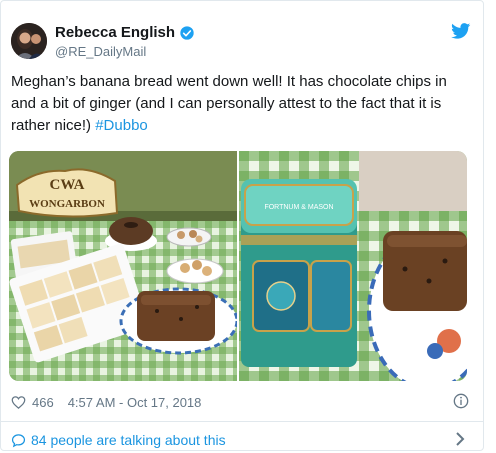 The width and height of the screenshot is (496, 453). What do you see at coordinates (67, 204) in the screenshot?
I see `sign-line-2: WONGARBON` at bounding box center [67, 204].